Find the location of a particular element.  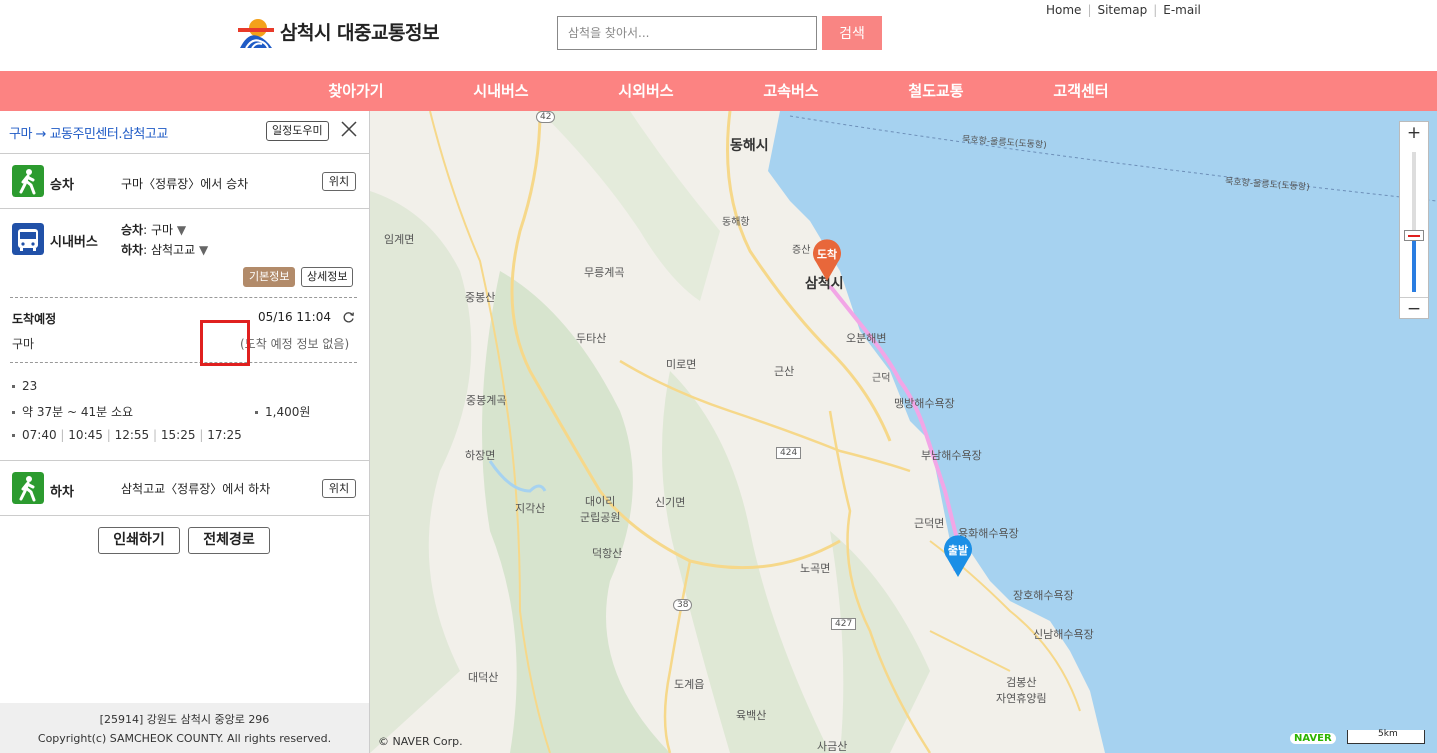

search-input is located at coordinates (687, 33).